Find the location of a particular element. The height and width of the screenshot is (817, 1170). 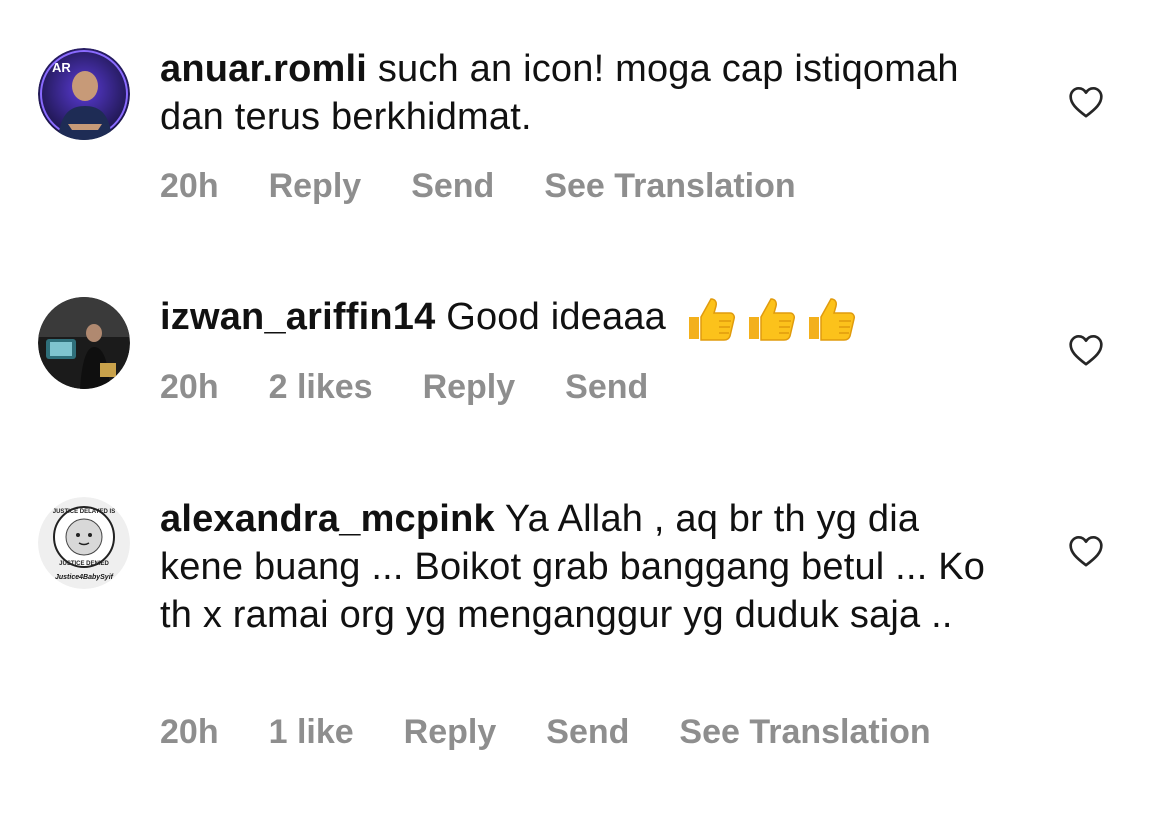

avatar-image is located at coordinates (84, 343).